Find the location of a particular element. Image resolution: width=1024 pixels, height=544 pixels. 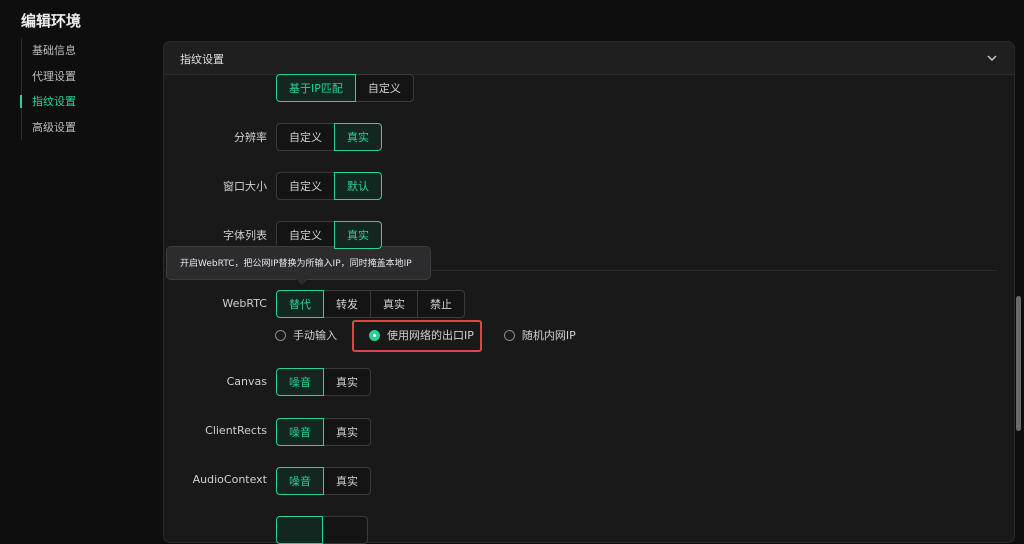

sidebar-item-basic-info: 基础信息 is located at coordinates (49, 51).